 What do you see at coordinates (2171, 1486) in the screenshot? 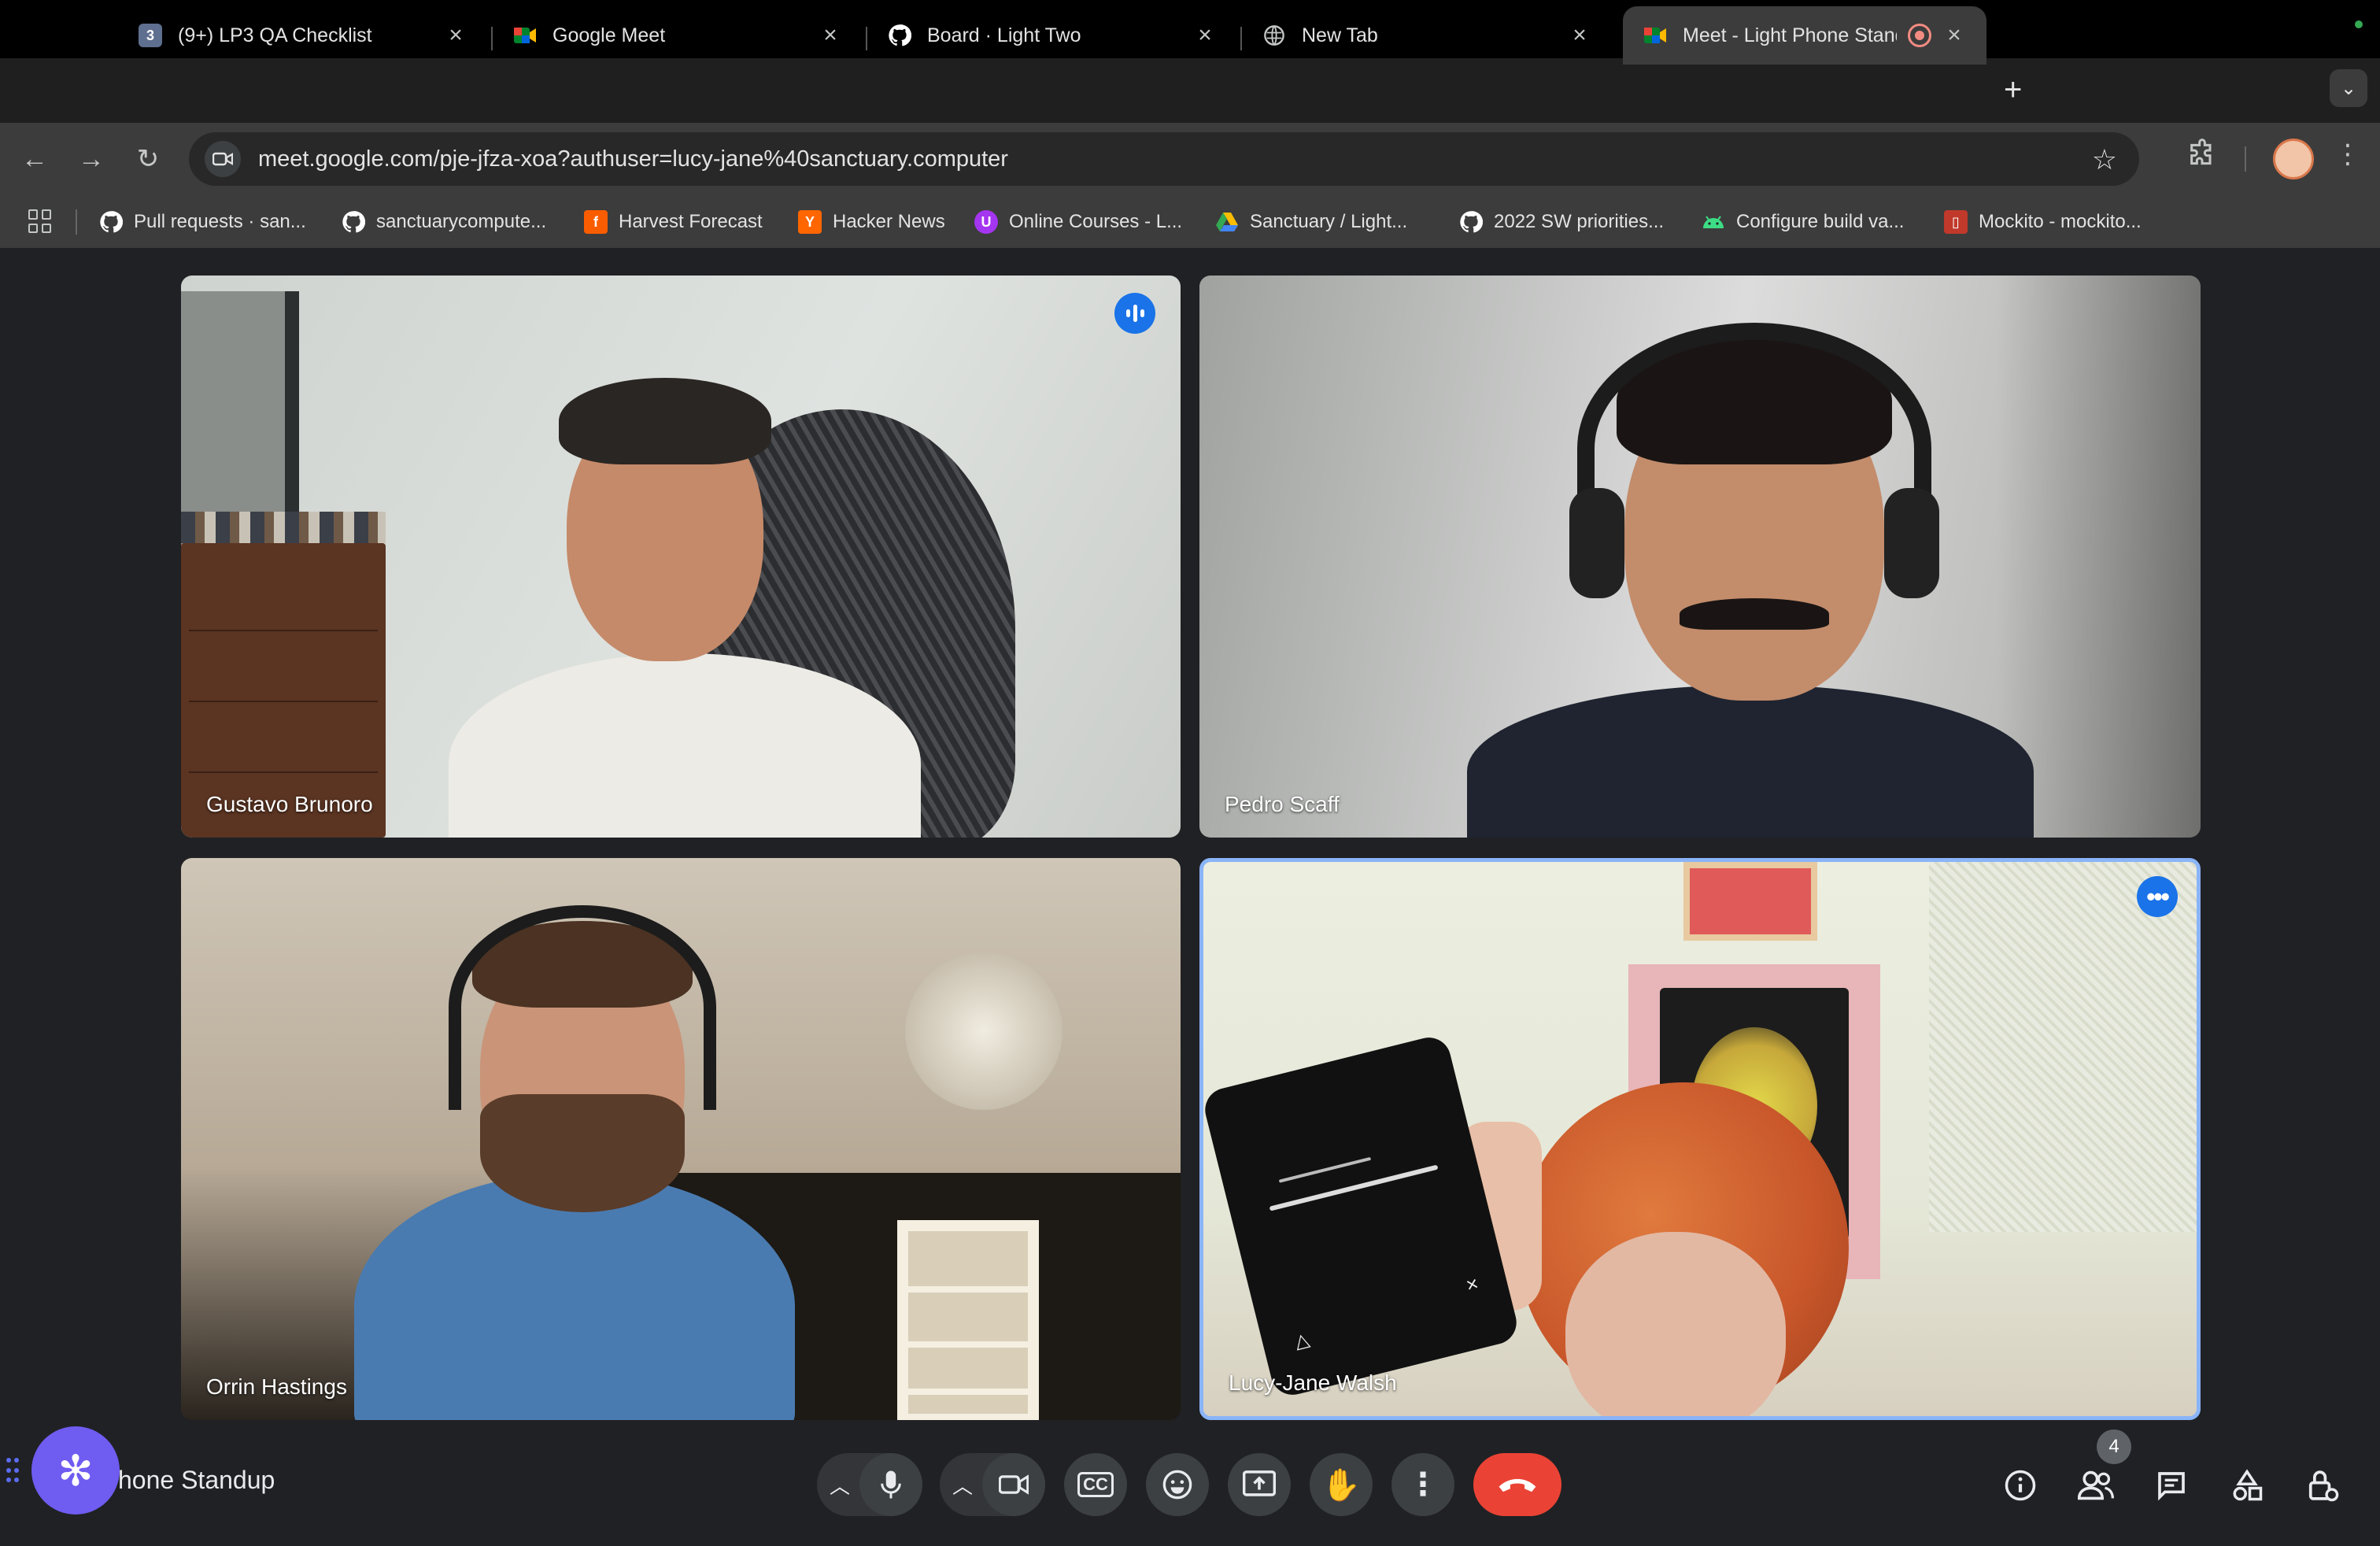
I see `chat-icon` at bounding box center [2171, 1486].